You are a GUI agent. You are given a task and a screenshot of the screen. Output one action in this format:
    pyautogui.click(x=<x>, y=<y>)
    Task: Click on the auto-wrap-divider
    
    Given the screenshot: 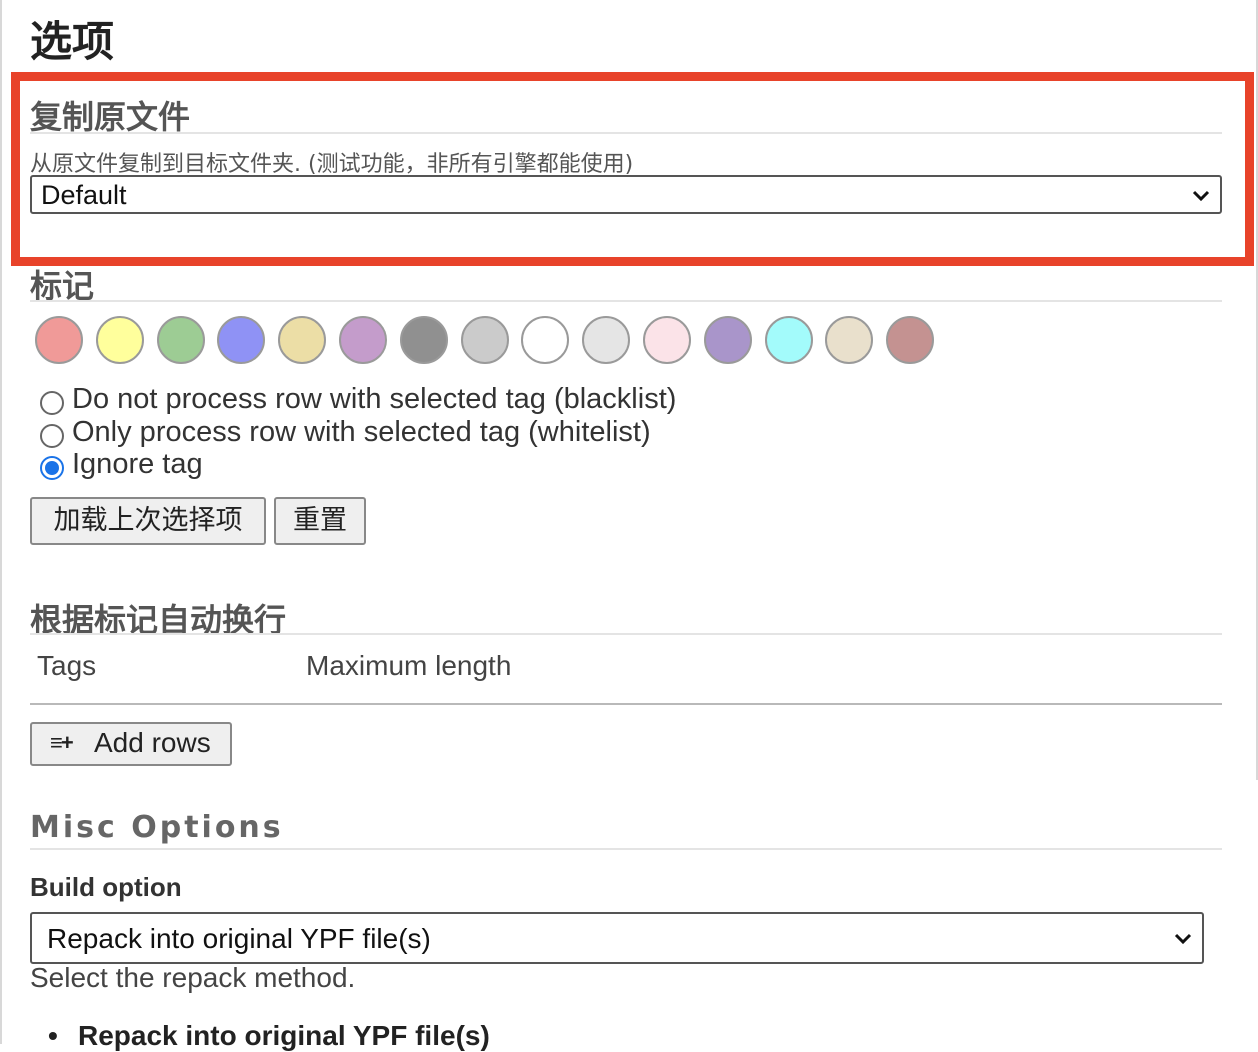 What is the action you would take?
    pyautogui.click(x=626, y=634)
    